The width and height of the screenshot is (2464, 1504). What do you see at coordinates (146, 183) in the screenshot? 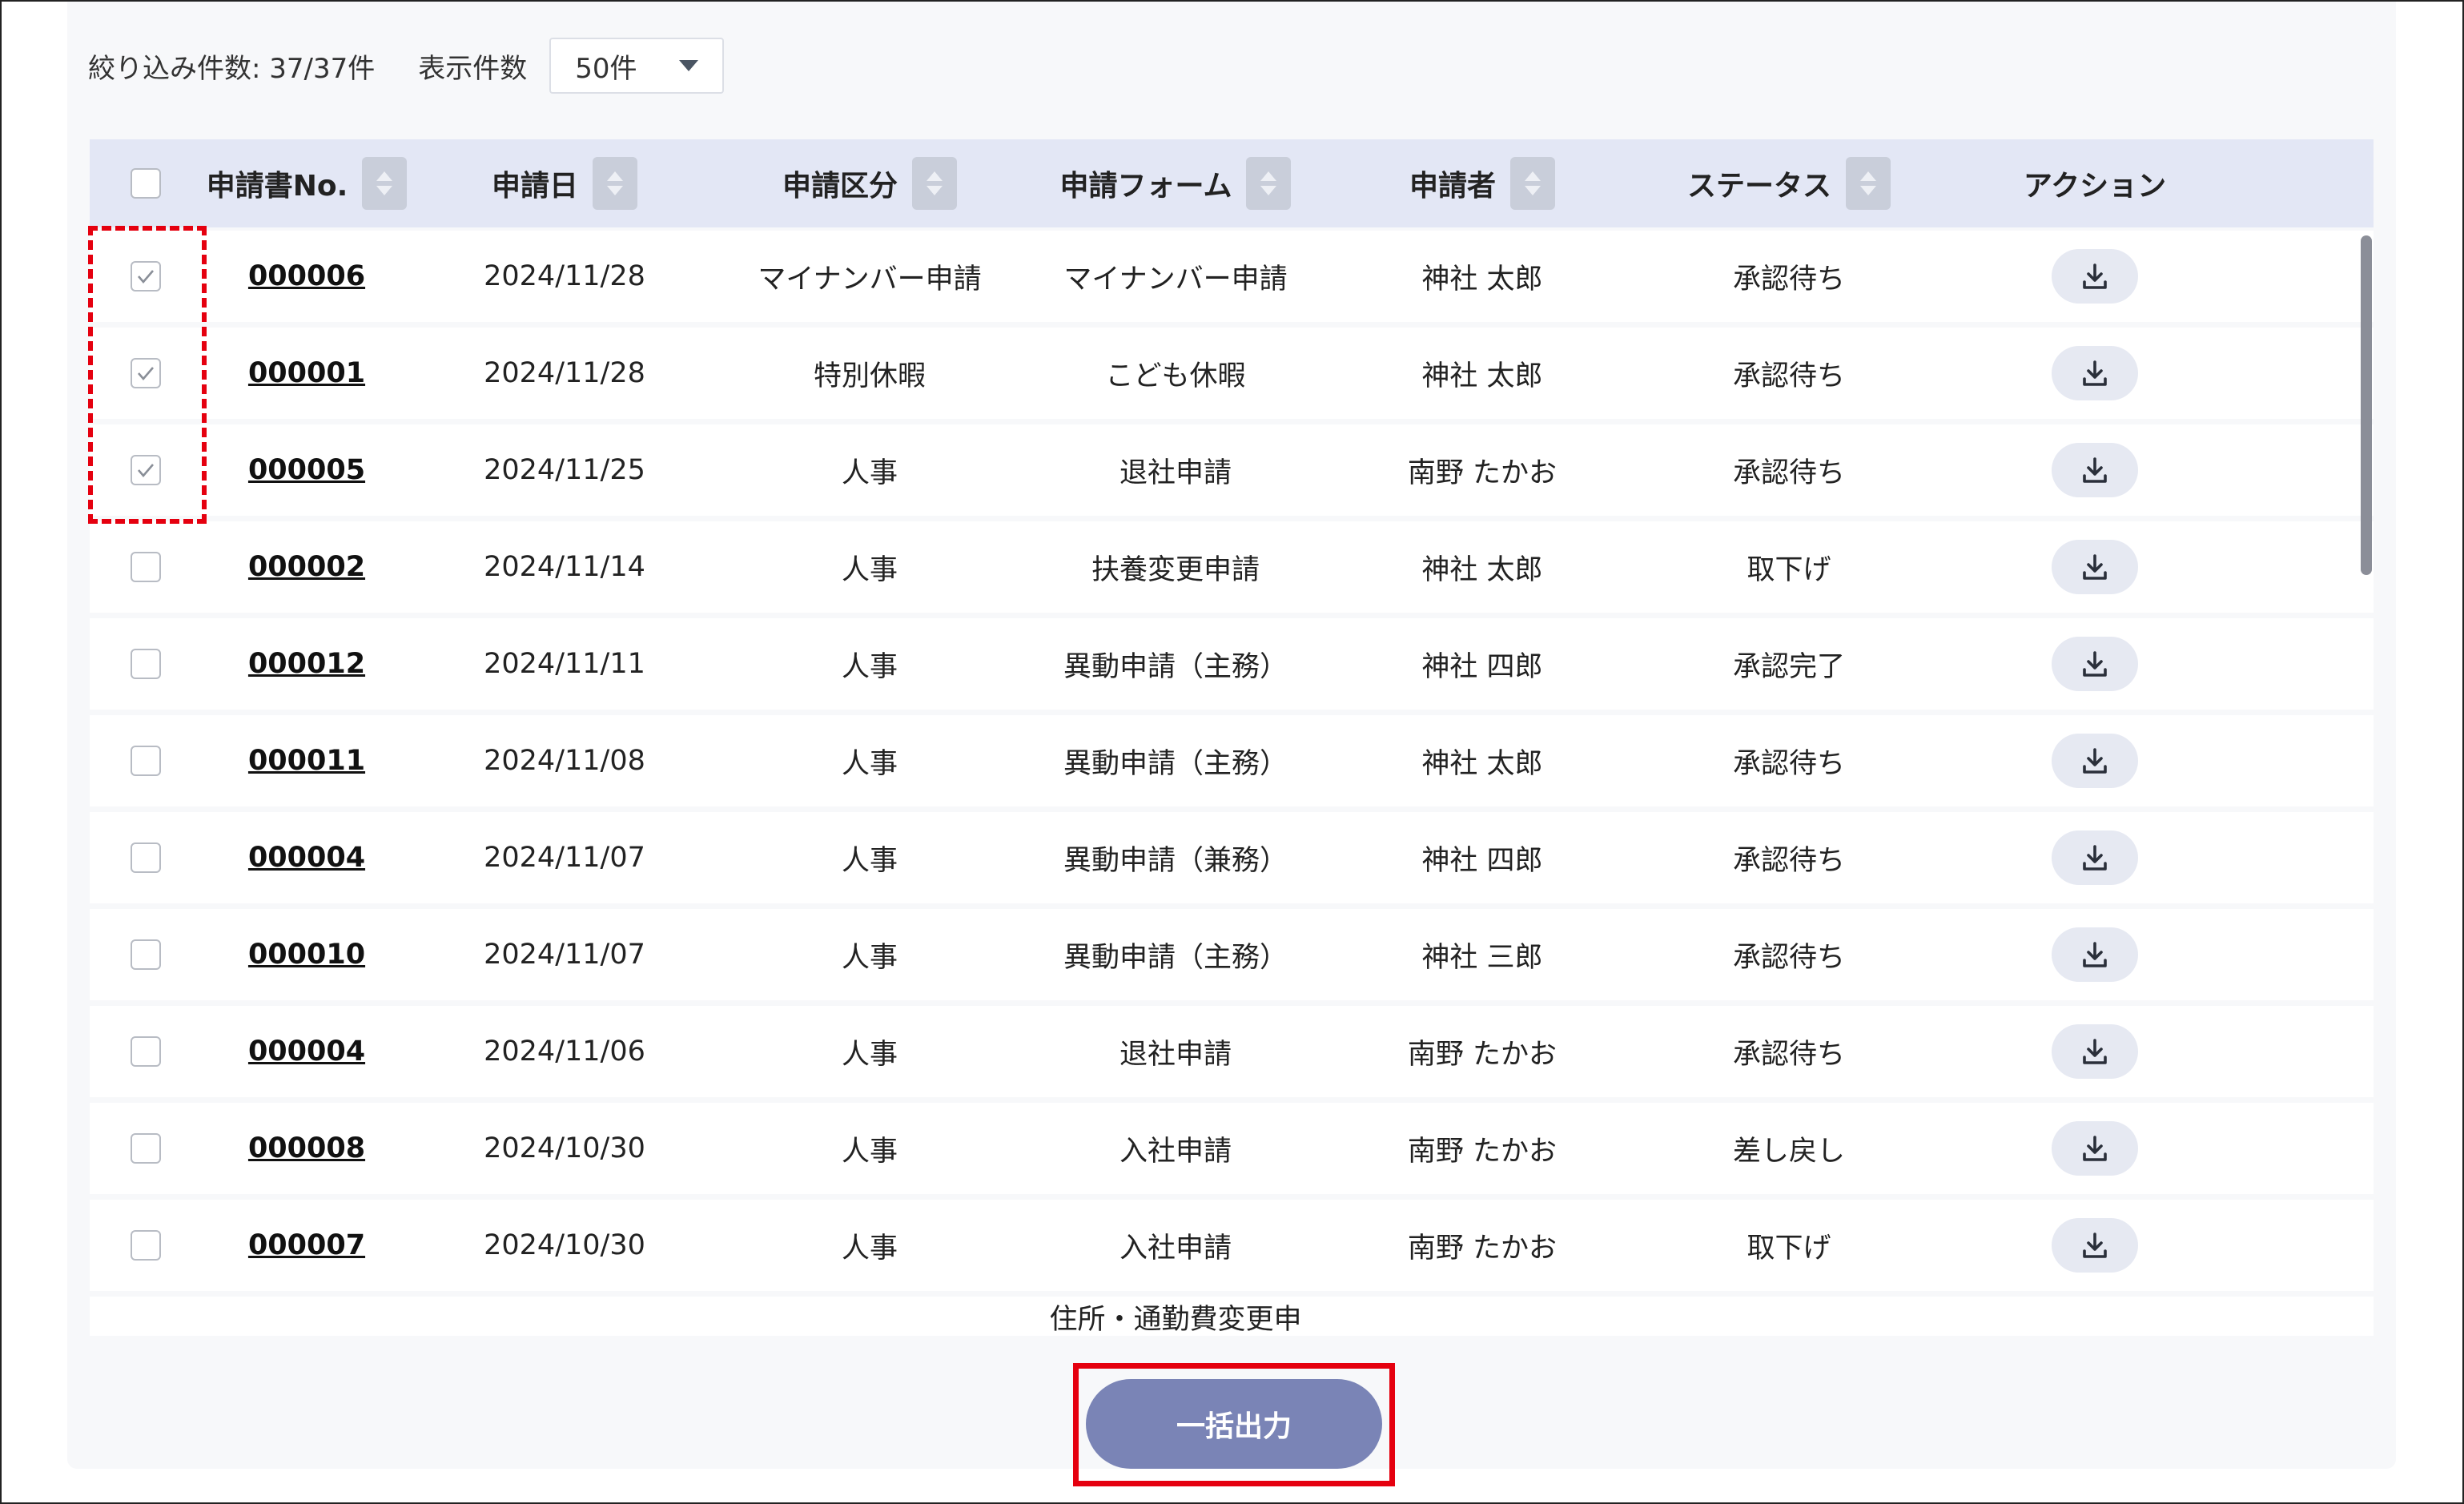
I see `select-all-checkbox` at bounding box center [146, 183].